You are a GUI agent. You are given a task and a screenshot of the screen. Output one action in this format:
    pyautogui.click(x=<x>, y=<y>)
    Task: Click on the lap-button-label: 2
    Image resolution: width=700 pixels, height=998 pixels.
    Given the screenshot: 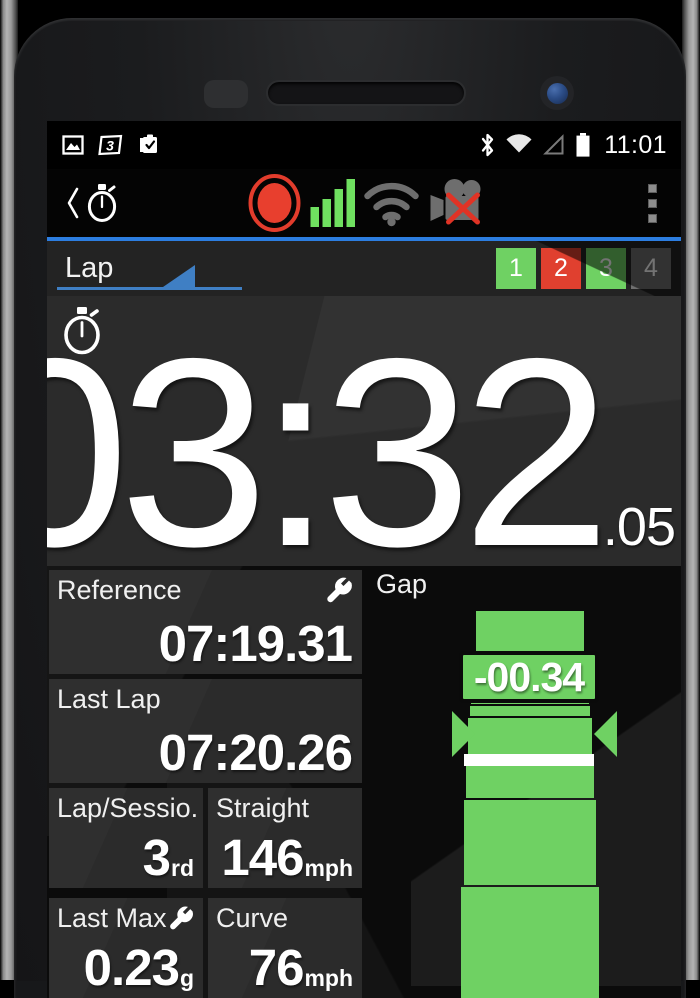 What is the action you would take?
    pyautogui.click(x=561, y=268)
    